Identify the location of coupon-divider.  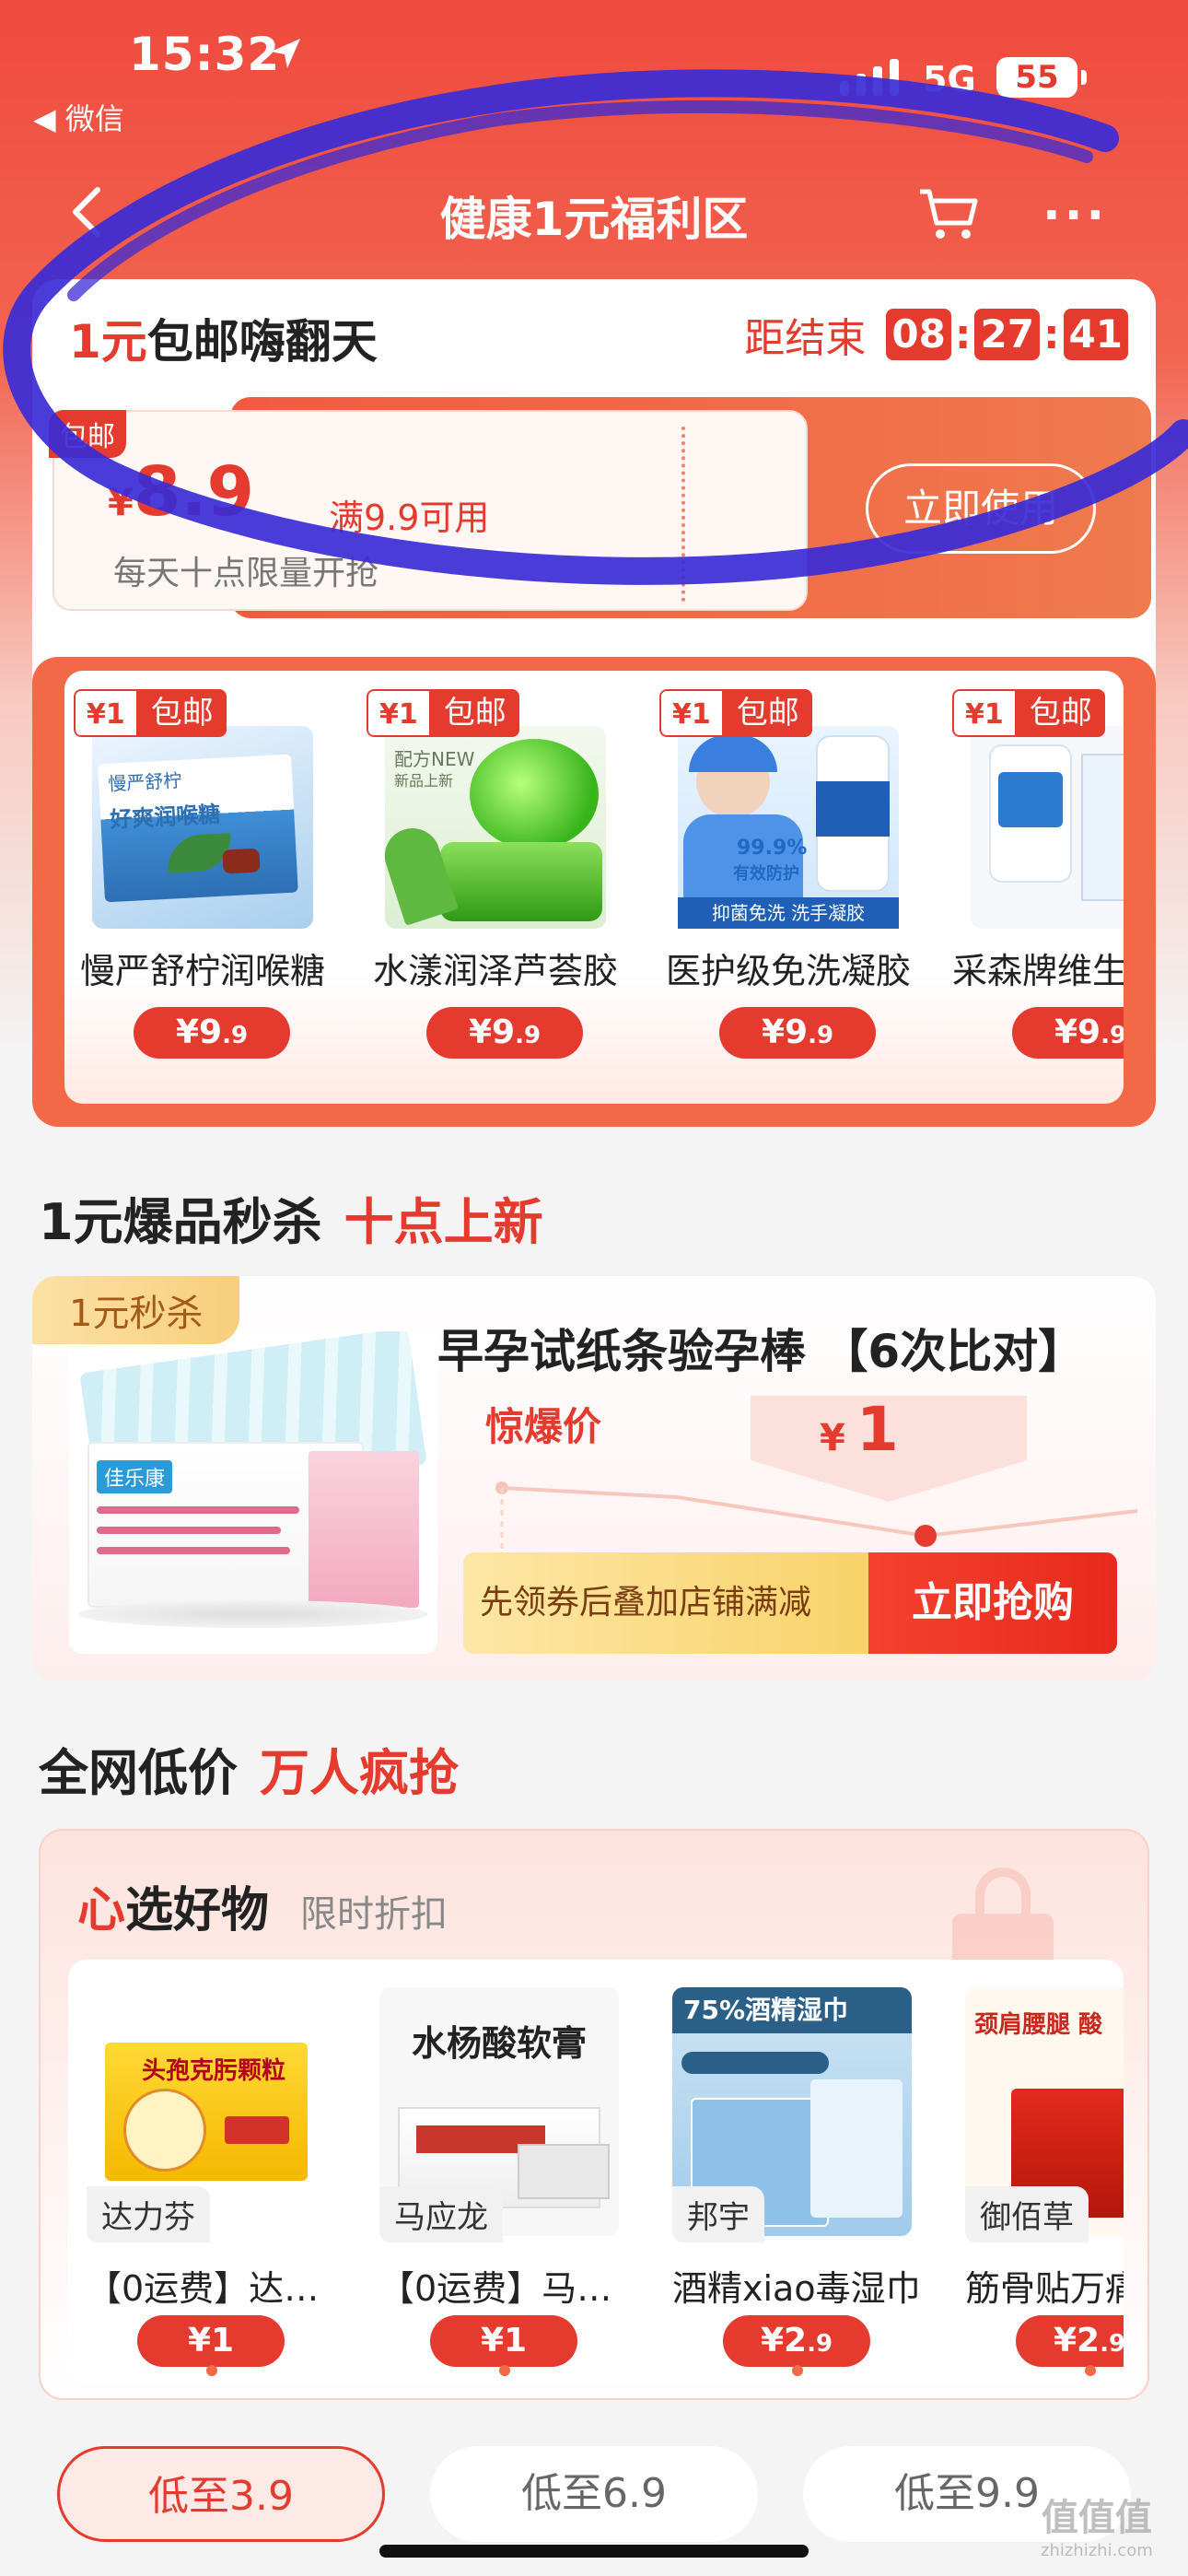
(683, 514).